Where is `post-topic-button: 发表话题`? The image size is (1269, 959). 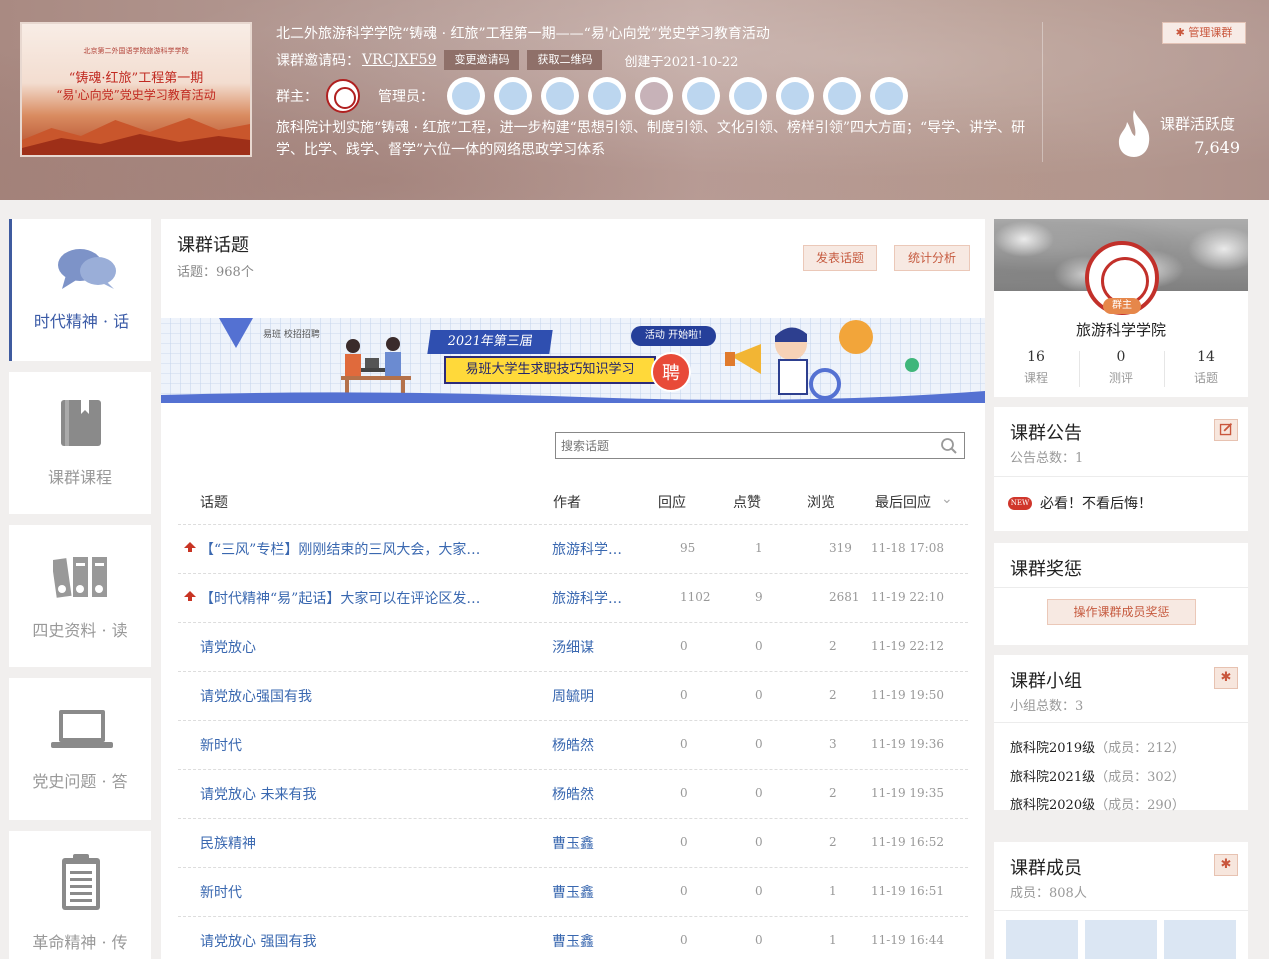 post-topic-button: 发表话题 is located at coordinates (840, 258).